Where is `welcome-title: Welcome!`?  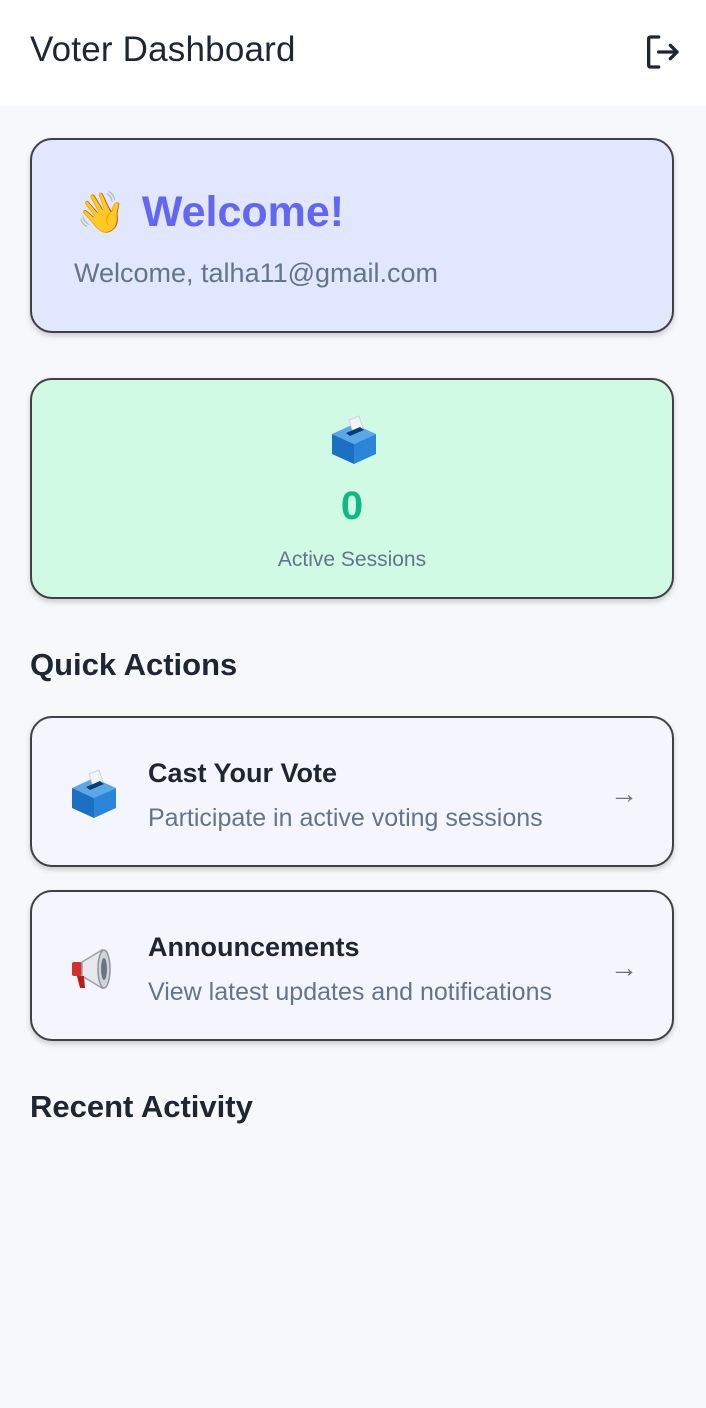 welcome-title: Welcome! is located at coordinates (243, 212).